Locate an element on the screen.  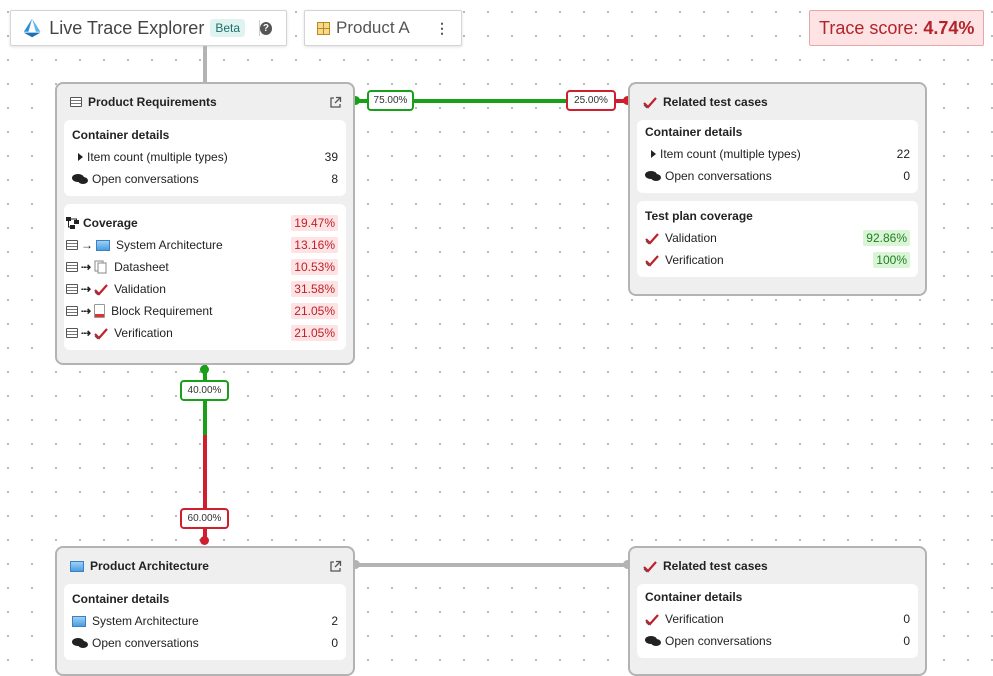
card-header: Product Architecture is located at coordinates (205, 566).